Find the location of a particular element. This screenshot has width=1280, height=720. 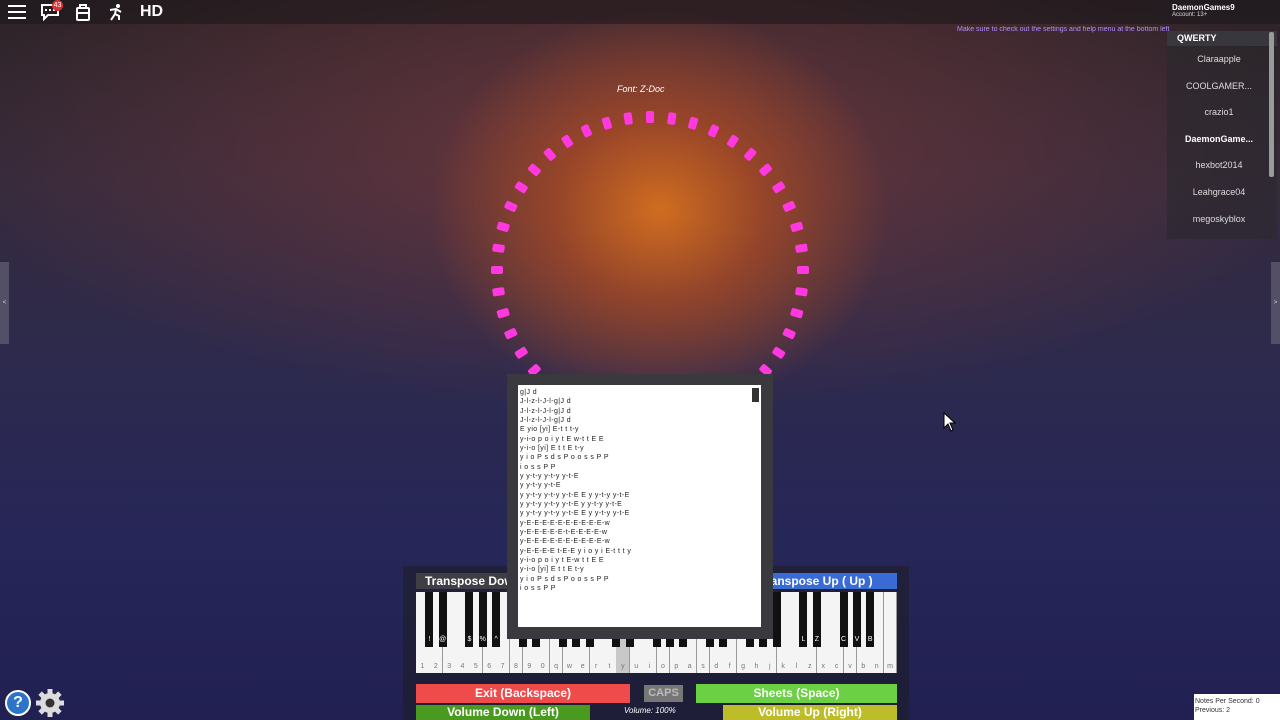

key-label: k is located at coordinates (783, 666).